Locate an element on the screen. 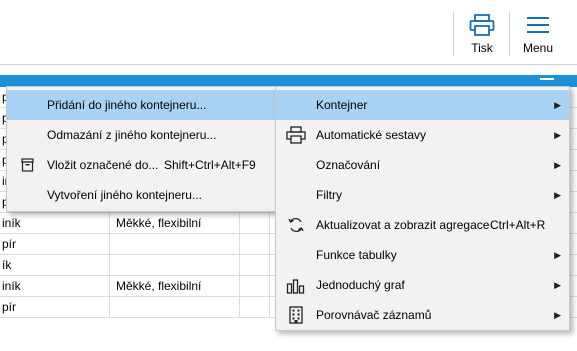  table-cell: ík is located at coordinates (55, 265).